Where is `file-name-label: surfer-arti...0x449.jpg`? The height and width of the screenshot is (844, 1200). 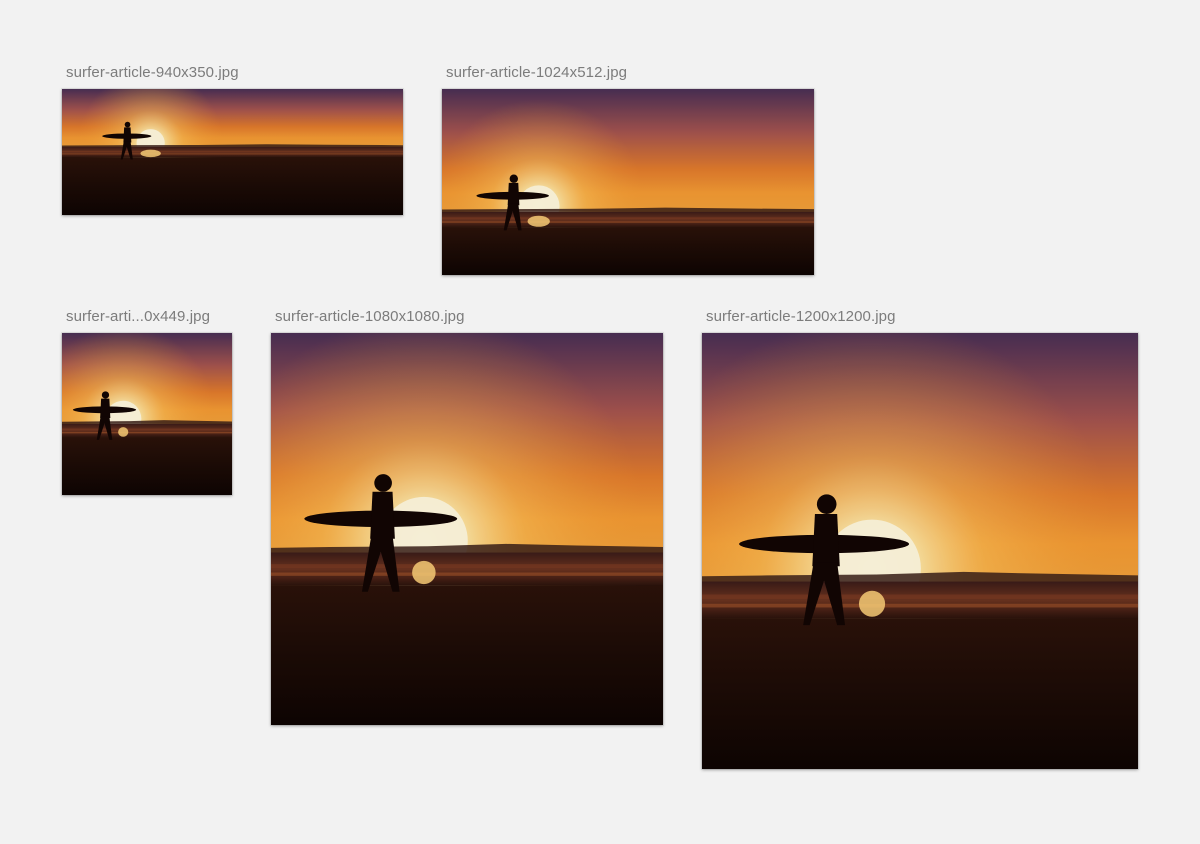 file-name-label: surfer-arti...0x449.jpg is located at coordinates (138, 316).